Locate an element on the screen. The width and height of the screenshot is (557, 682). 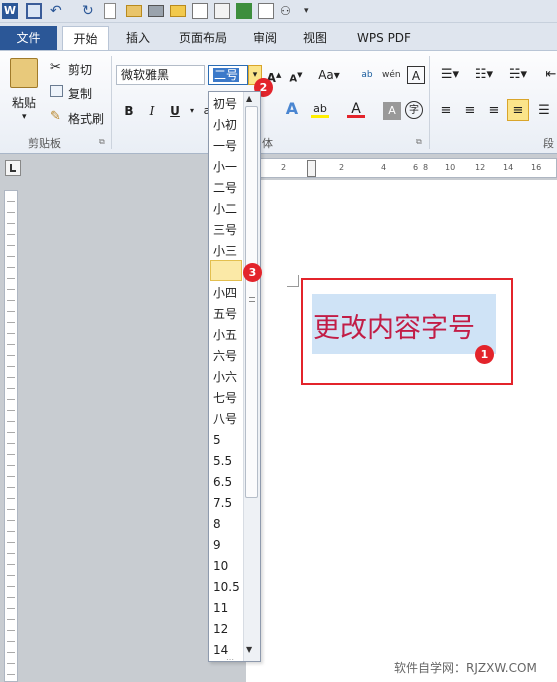
highlighted-option is located at coordinates (226, 270).